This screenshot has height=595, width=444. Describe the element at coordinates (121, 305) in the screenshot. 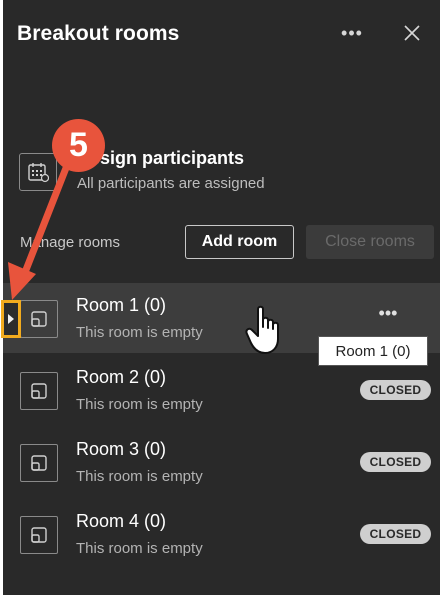

I see `room-name: Room 1 (0)` at that location.